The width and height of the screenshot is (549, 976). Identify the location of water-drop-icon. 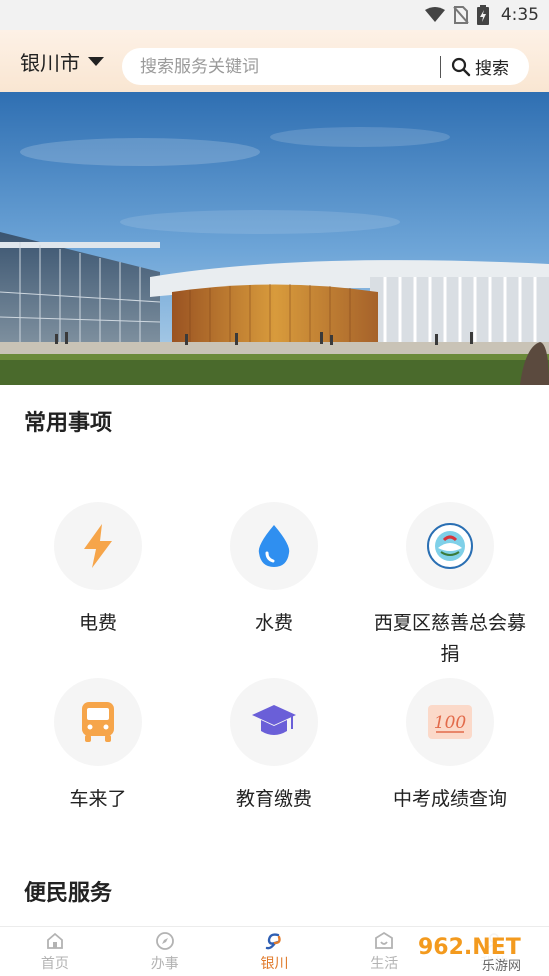
(274, 546).